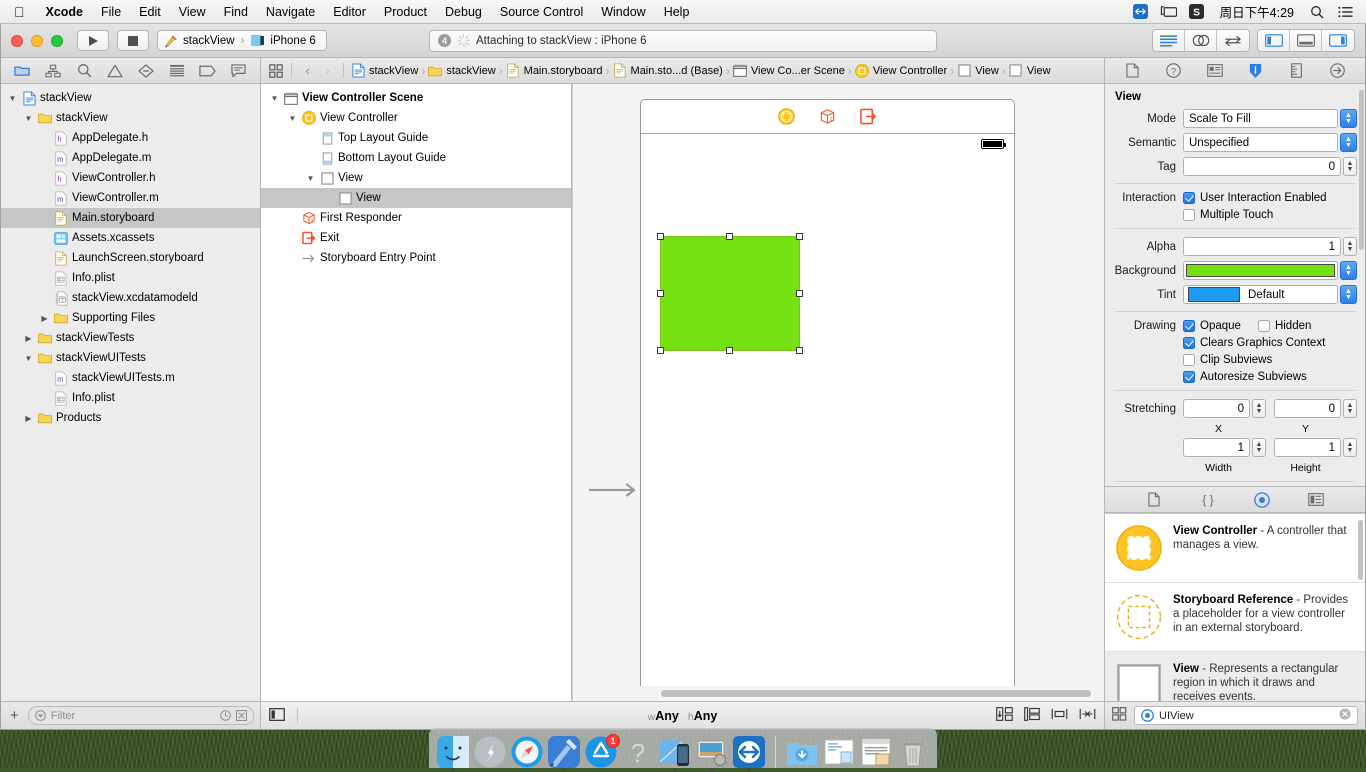 The width and height of the screenshot is (1366, 772). I want to click on tag-input: 0, so click(1262, 166).